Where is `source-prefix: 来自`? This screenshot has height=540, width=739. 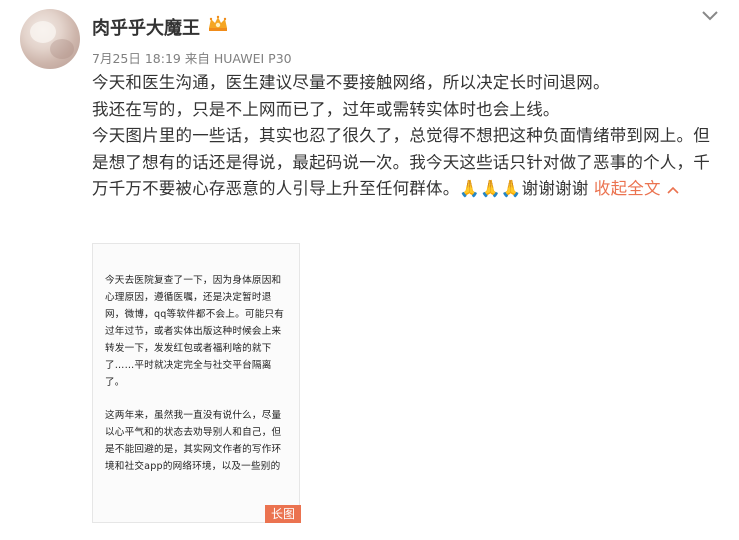 source-prefix: 来自 is located at coordinates (197, 58).